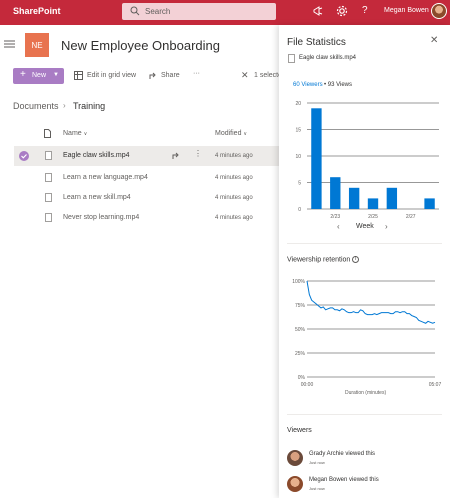 The image size is (450, 498). I want to click on viewer-name: Grady Archie viewed this, so click(342, 454).